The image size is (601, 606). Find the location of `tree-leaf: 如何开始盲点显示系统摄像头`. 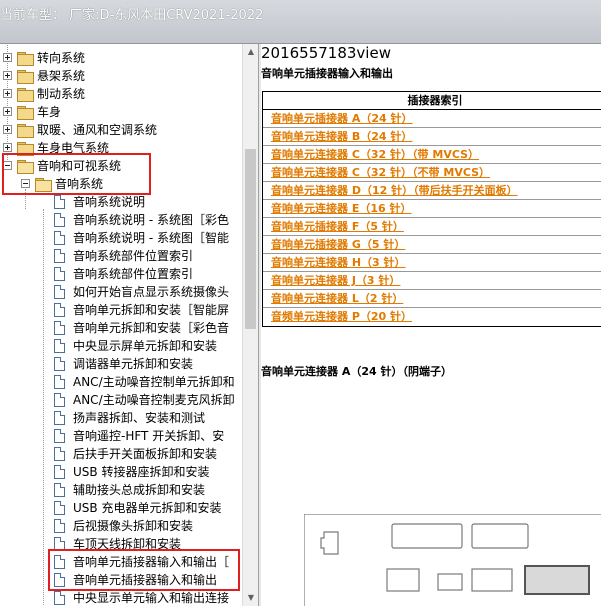

tree-leaf: 如何开始盲点显示系统摄像头 is located at coordinates (121, 292).